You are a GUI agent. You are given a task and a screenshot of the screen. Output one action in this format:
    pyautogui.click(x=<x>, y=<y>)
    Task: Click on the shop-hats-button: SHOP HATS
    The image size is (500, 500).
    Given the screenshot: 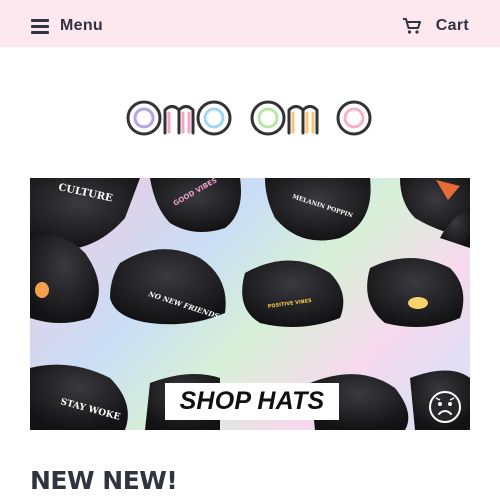 What is the action you would take?
    pyautogui.click(x=252, y=401)
    